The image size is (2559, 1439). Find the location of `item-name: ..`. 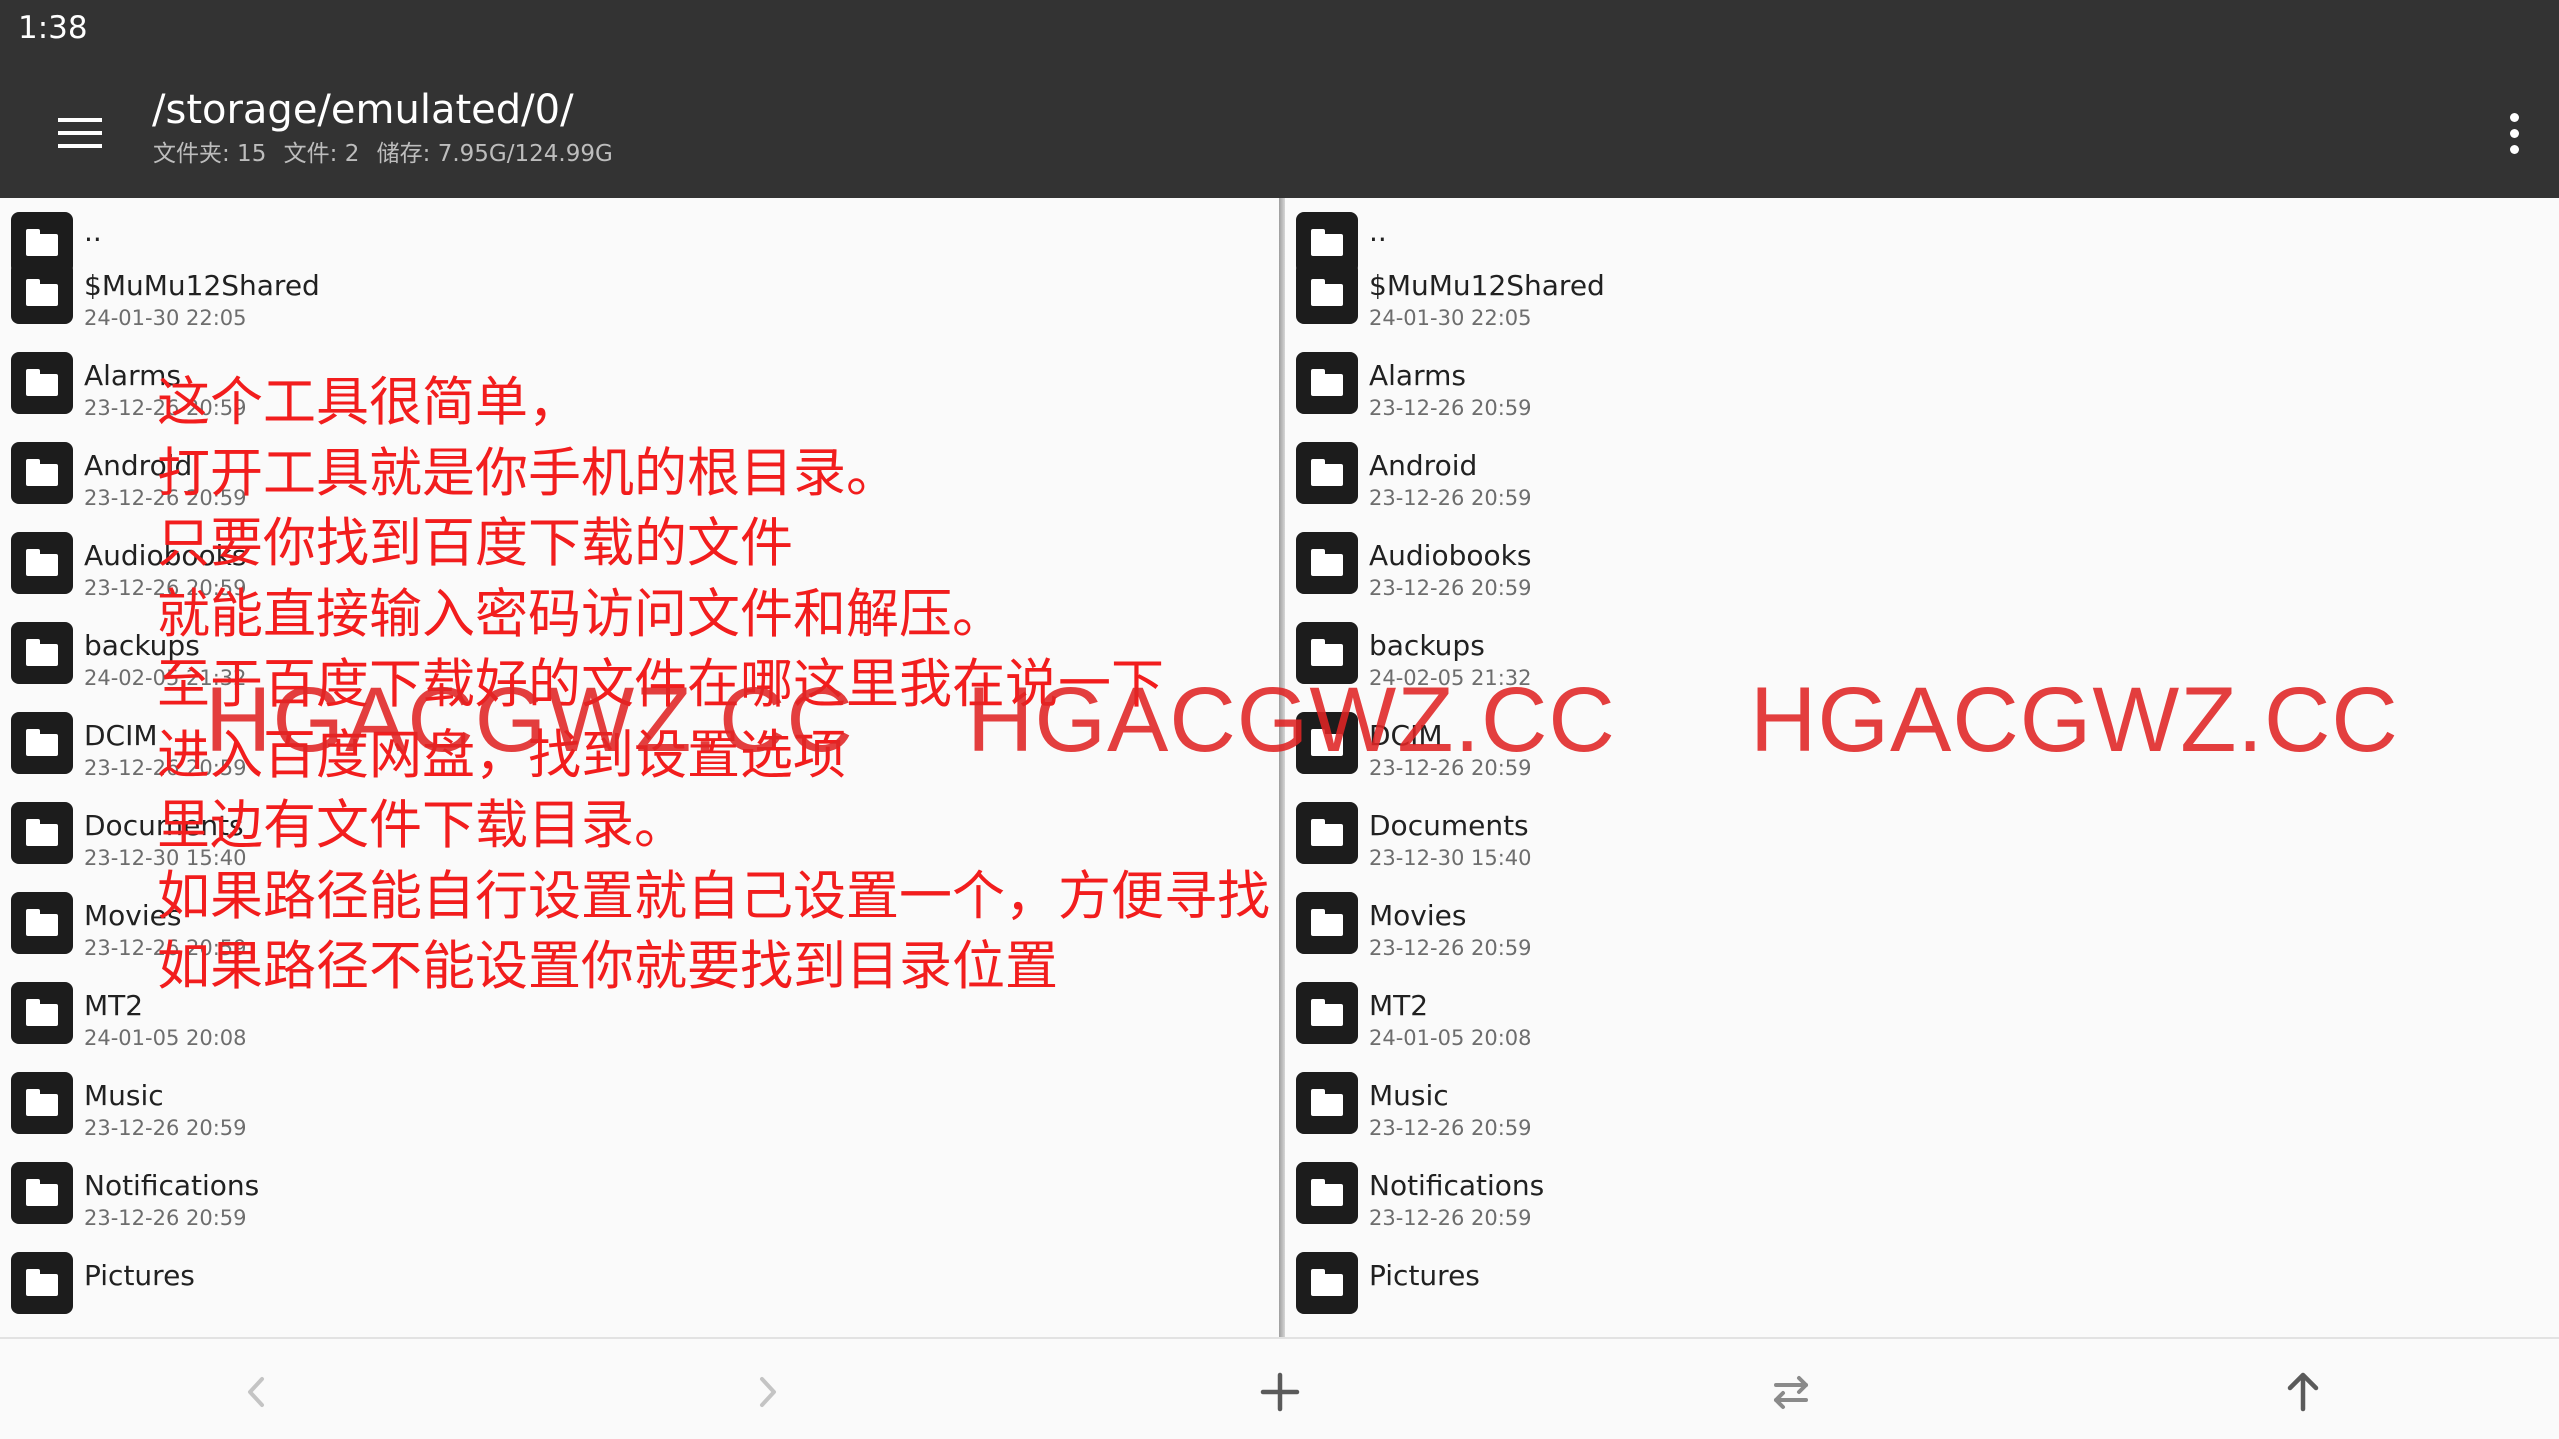

item-name: .. is located at coordinates (1378, 231).